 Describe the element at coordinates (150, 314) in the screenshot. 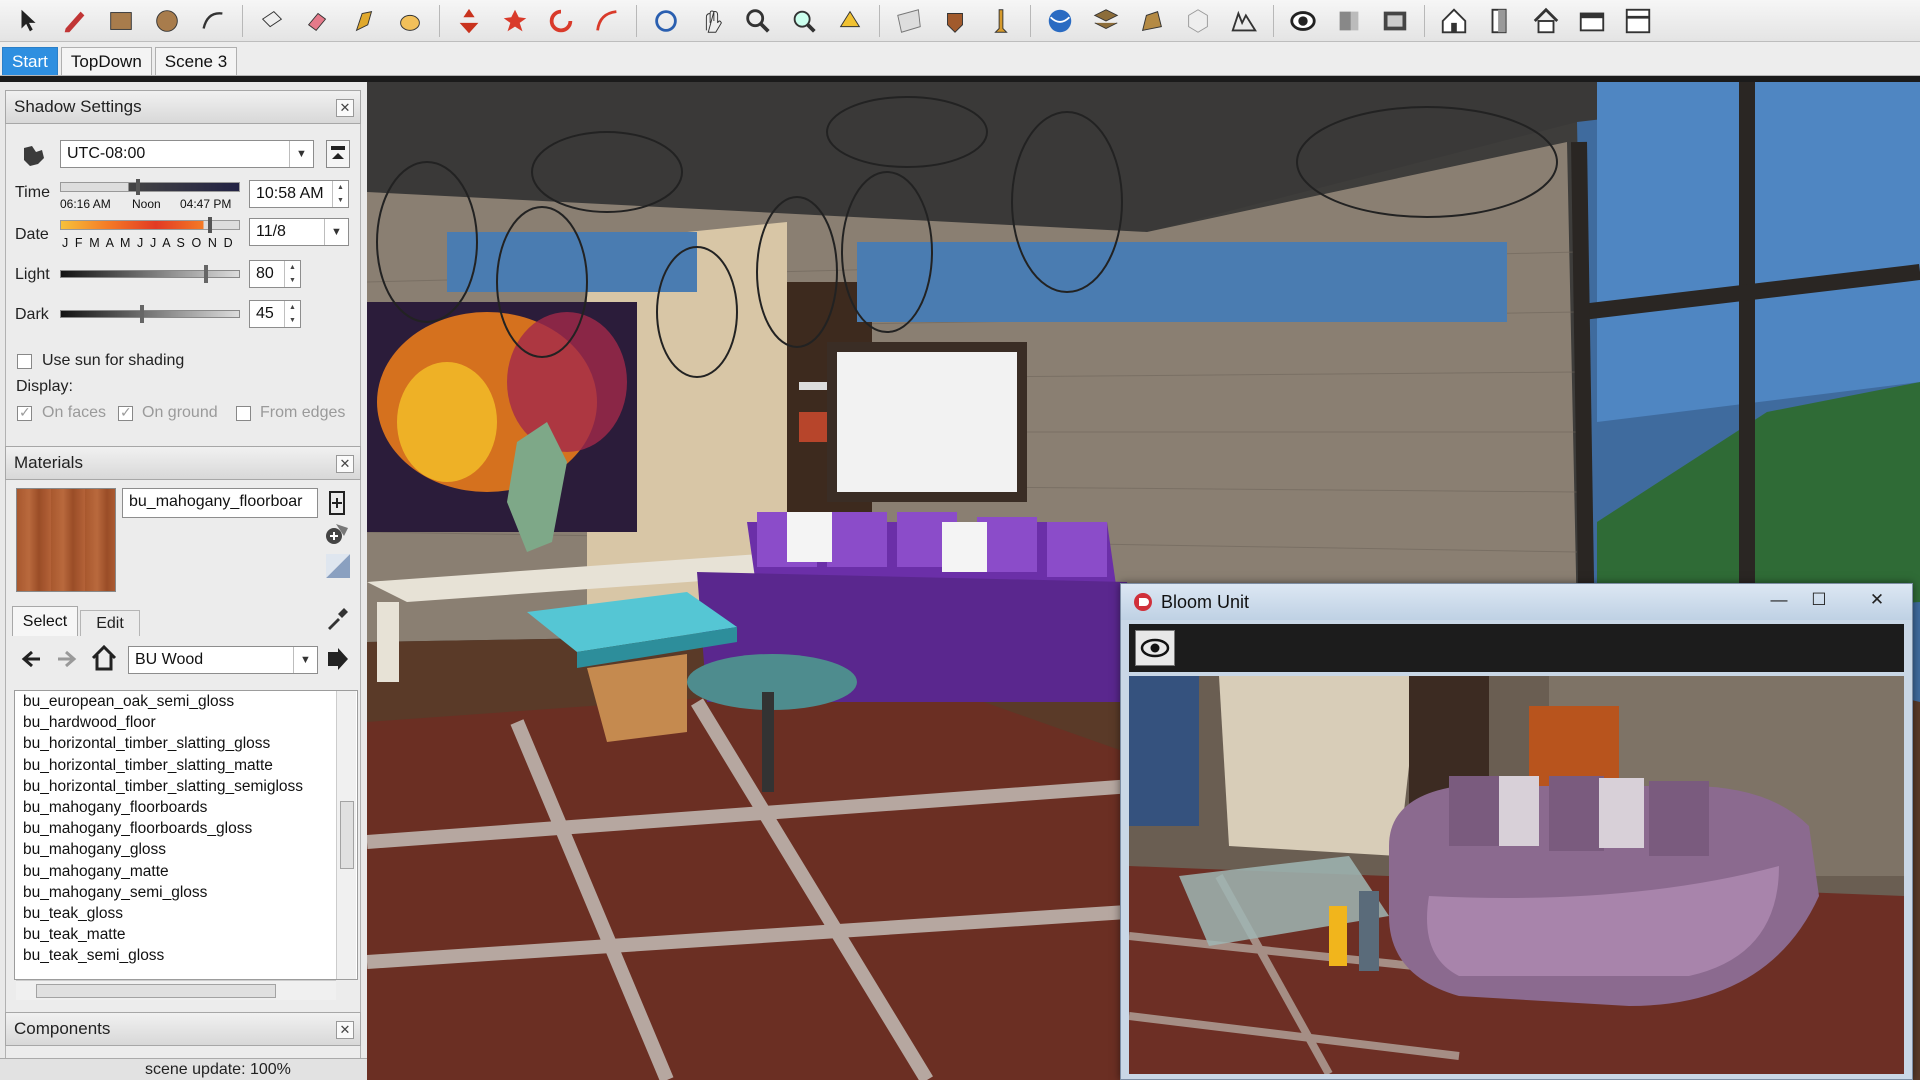

I see `dark-slider` at that location.